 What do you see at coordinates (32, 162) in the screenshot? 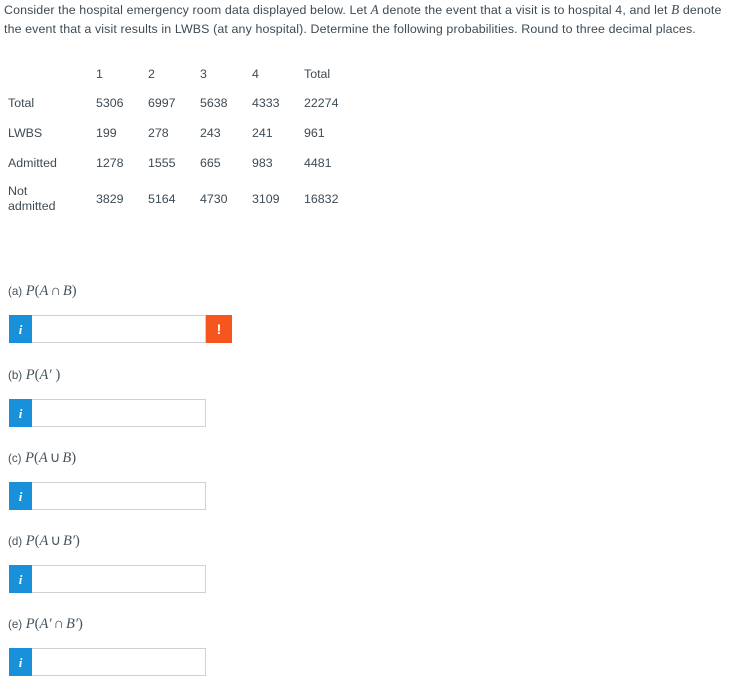
I see `row-label-line-1: Admitted` at bounding box center [32, 162].